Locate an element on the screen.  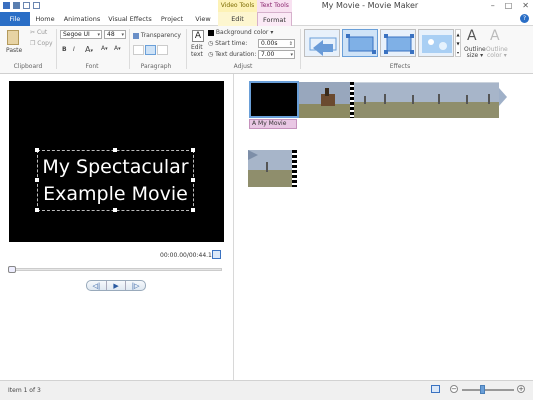
caption-line-2: Example Movie is located at coordinates (115, 193).